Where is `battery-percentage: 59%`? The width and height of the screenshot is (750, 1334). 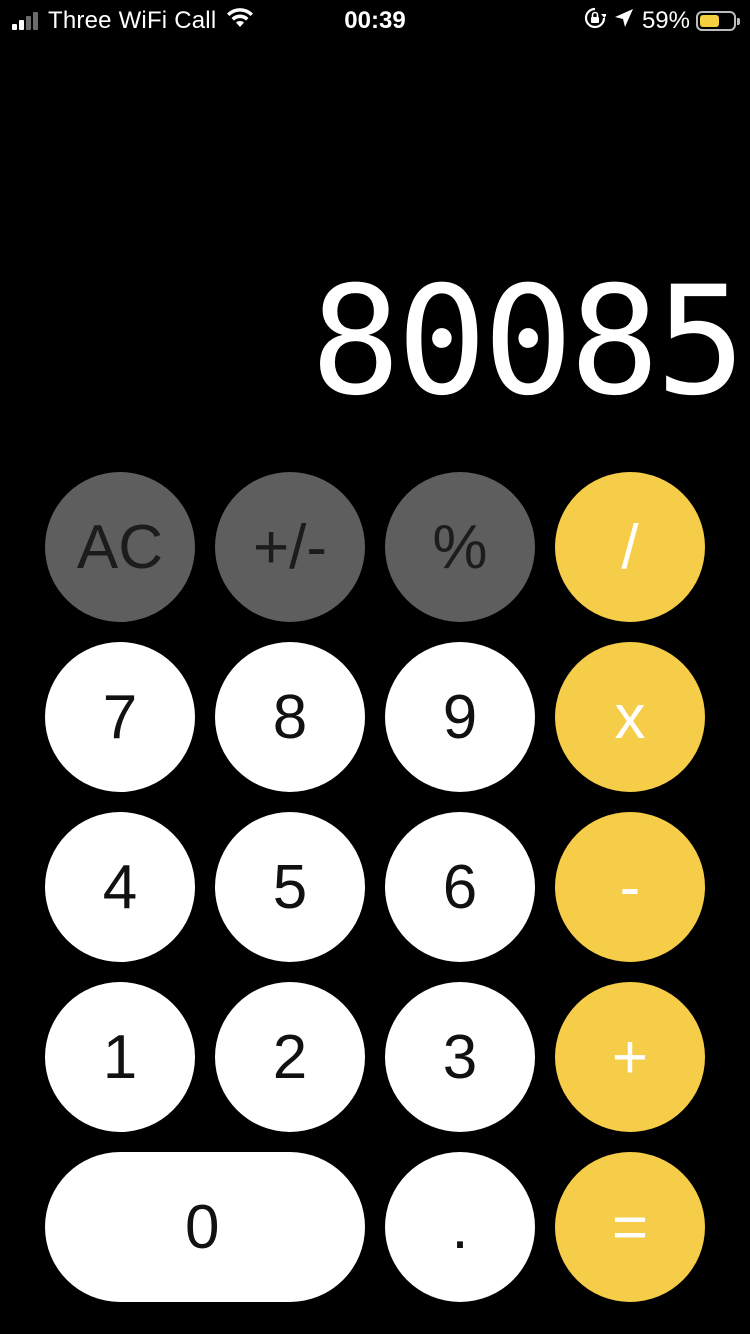
battery-percentage: 59% is located at coordinates (665, 20).